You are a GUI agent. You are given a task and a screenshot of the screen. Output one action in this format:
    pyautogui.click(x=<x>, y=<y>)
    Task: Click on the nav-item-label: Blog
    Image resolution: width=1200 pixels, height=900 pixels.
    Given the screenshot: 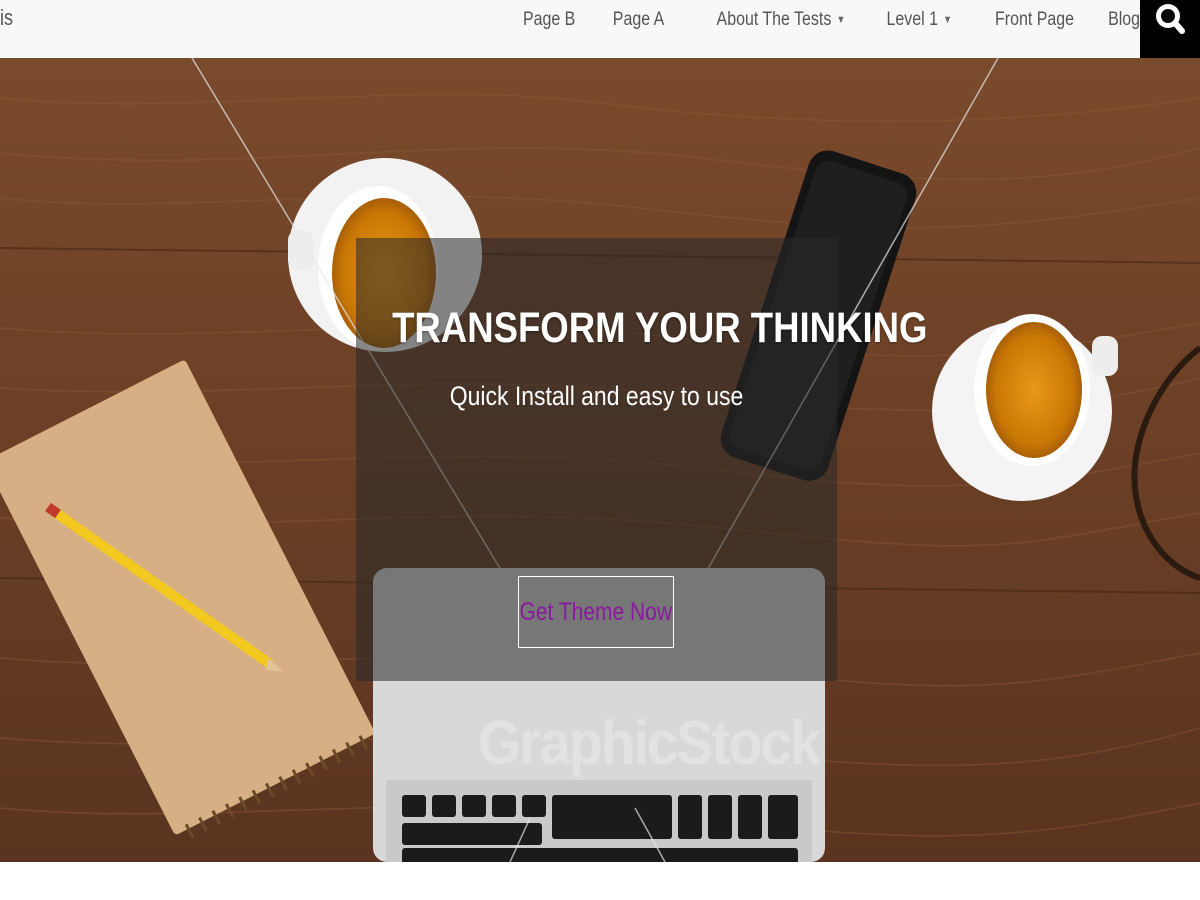 What is the action you would take?
    pyautogui.click(x=1124, y=19)
    